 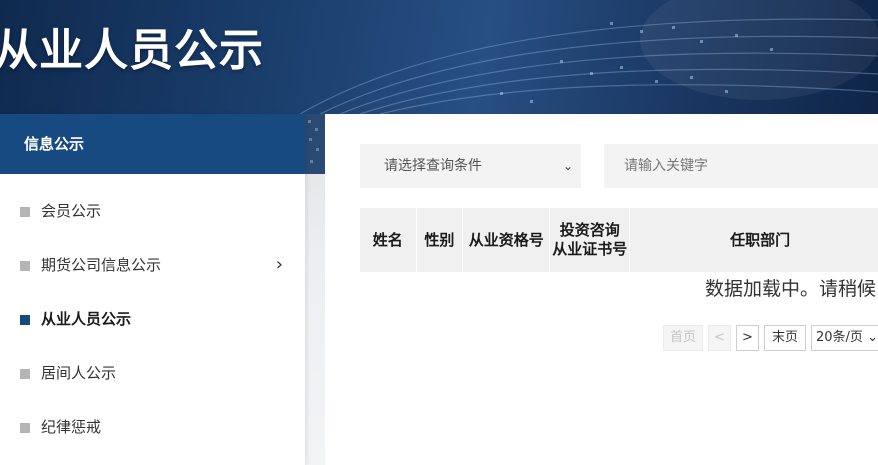 I want to click on sidebar-item-label: 纪律惩戒, so click(x=71, y=427).